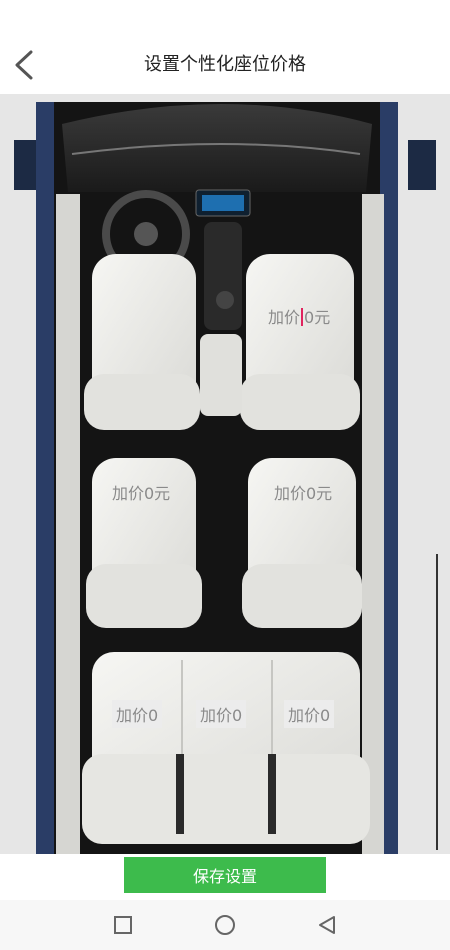 The image size is (450, 950). I want to click on header: 设置个性化座位价格, so click(225, 65).